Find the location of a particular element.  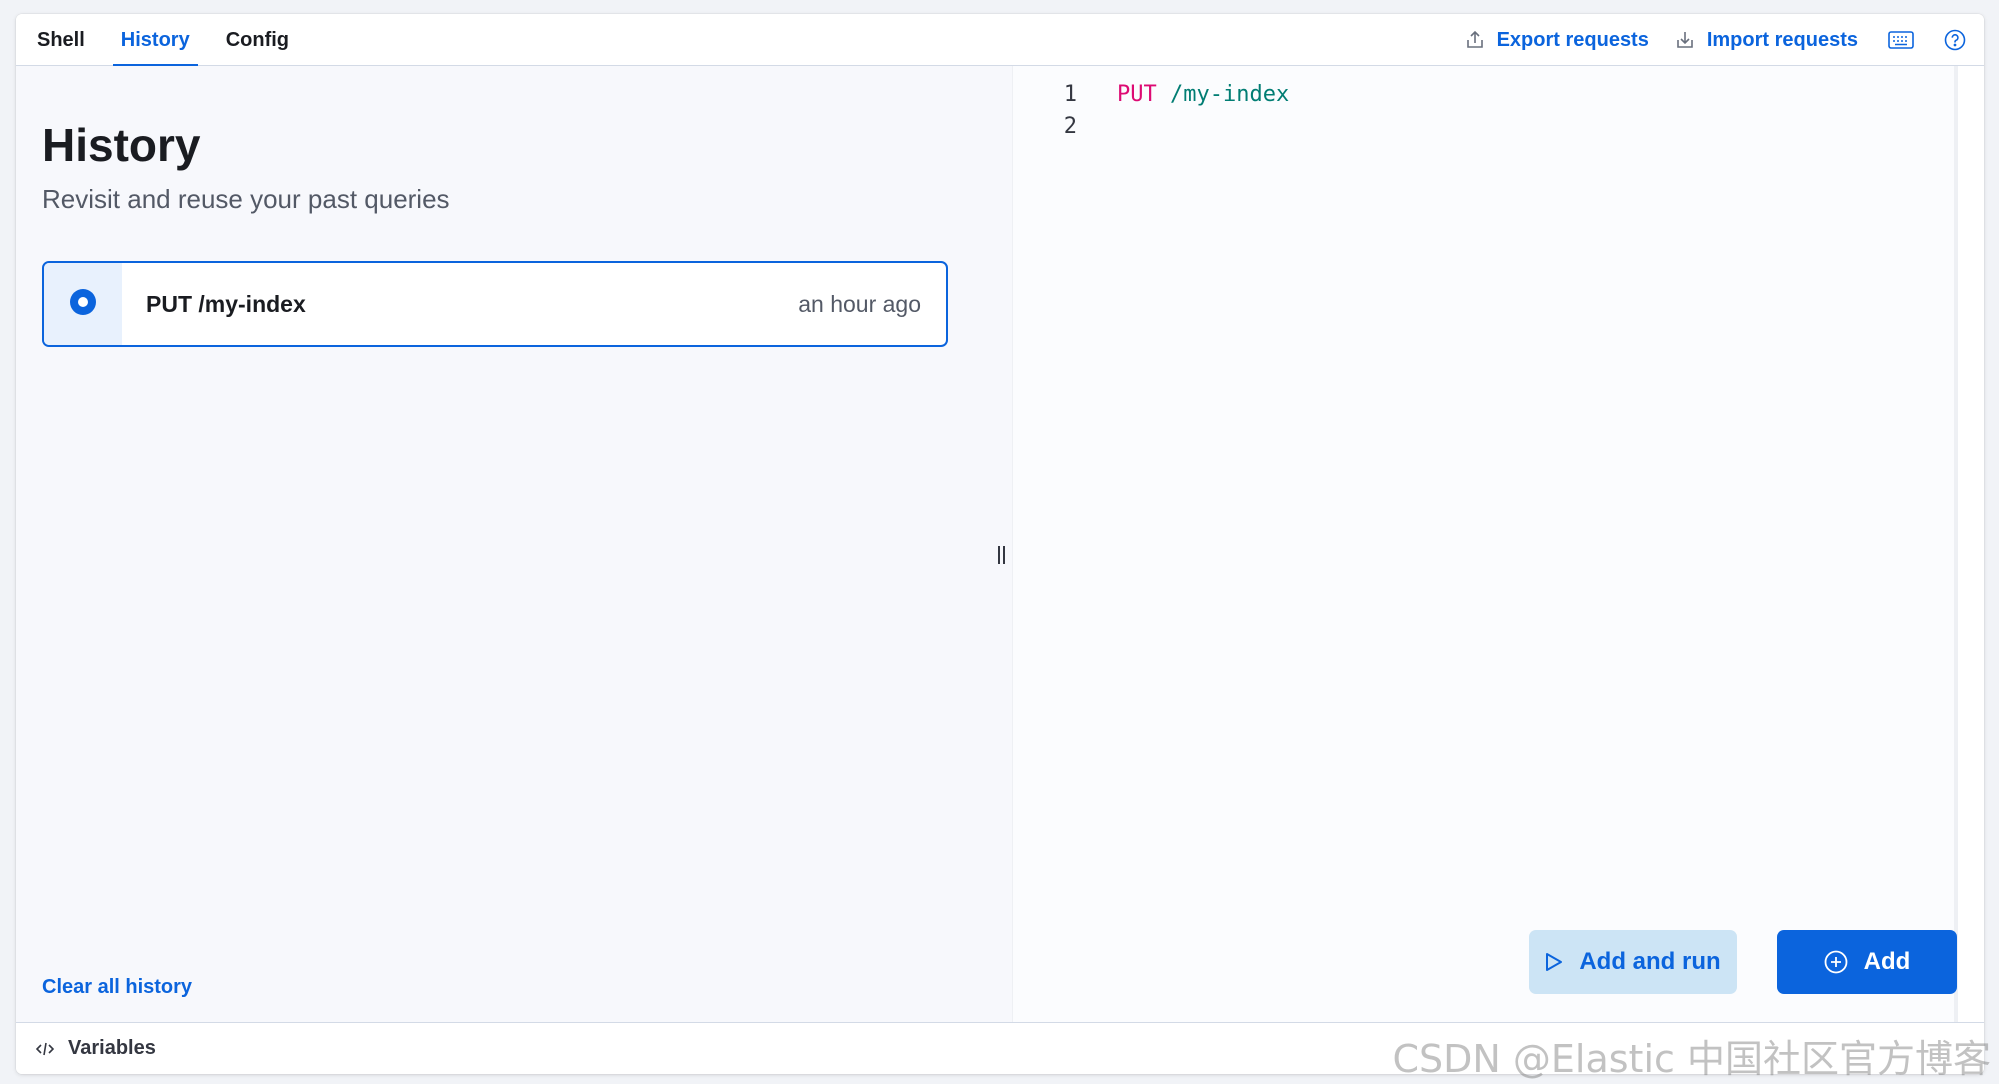

export-icon is located at coordinates (1474, 39).